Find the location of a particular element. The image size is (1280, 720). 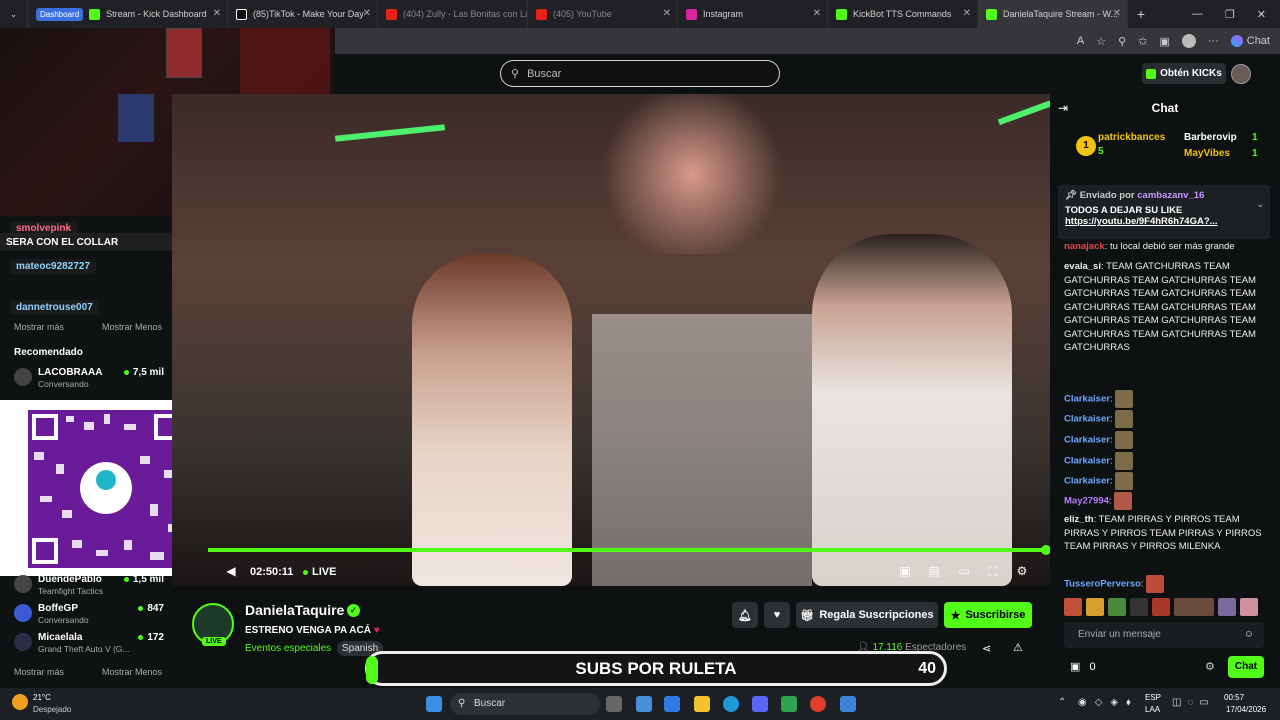

new-tab-plus-icon: + is located at coordinates (1141, 14).